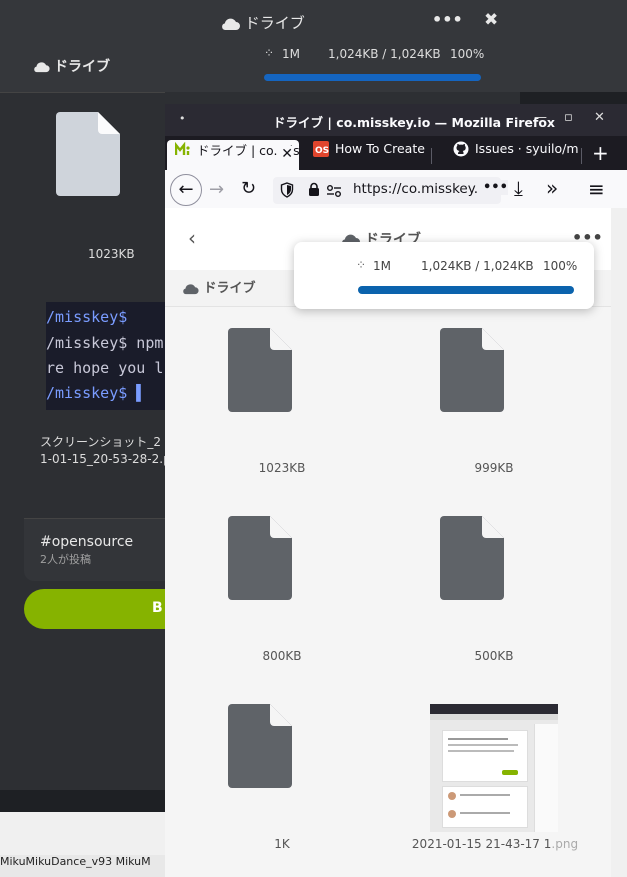 The image size is (627, 877). What do you see at coordinates (87, 317) in the screenshot?
I see `terminal-line: /misskey$` at bounding box center [87, 317].